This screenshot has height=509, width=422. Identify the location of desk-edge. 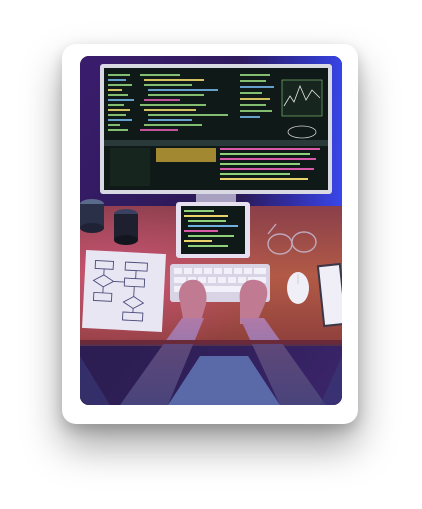
(211, 342).